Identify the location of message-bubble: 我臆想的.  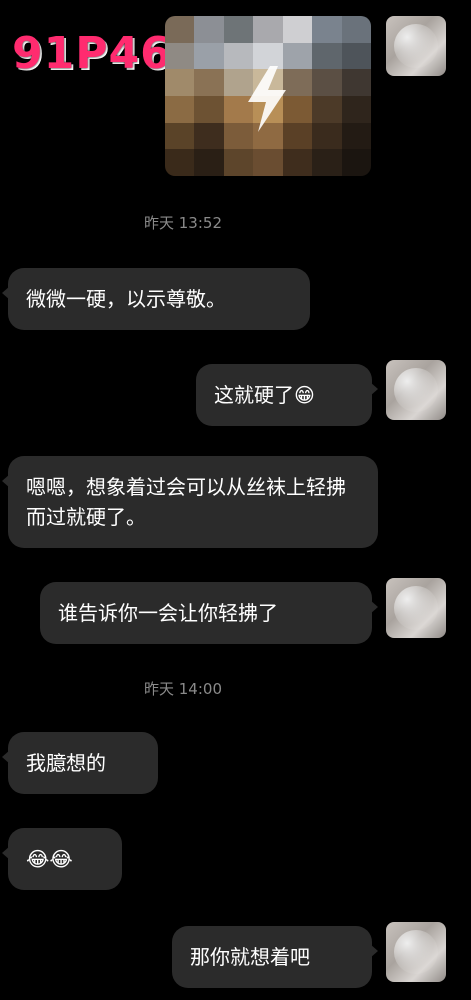
(80, 763).